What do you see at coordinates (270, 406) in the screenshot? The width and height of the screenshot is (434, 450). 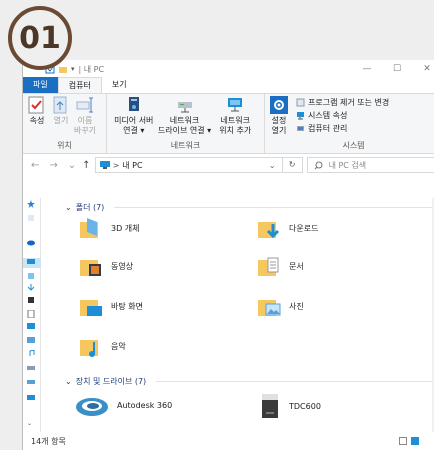 I see `tdc600-device-icon` at bounding box center [270, 406].